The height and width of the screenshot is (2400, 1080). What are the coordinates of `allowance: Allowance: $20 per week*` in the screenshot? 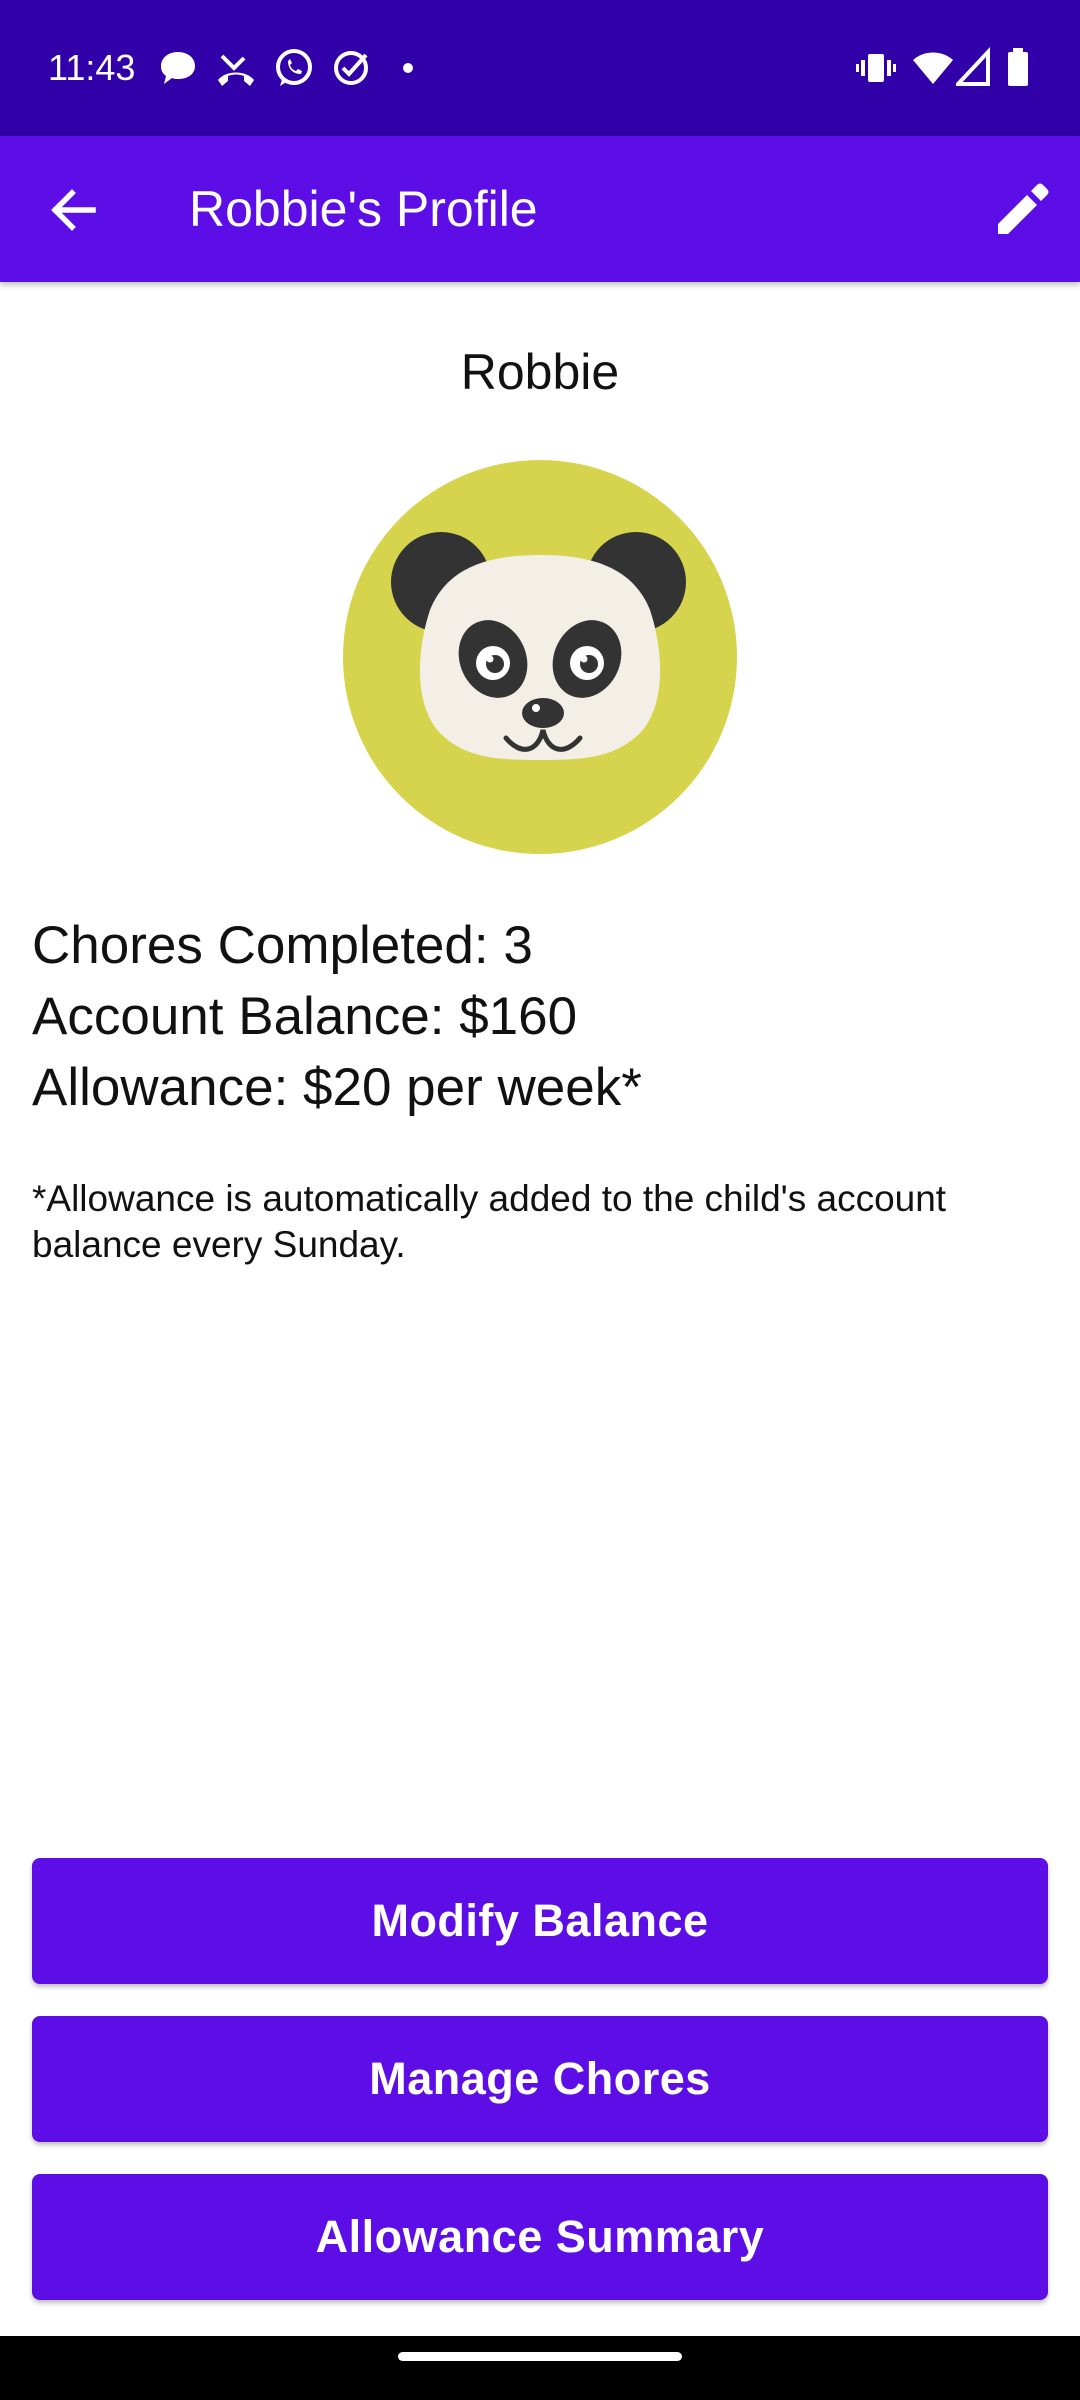 It's located at (337, 1087).